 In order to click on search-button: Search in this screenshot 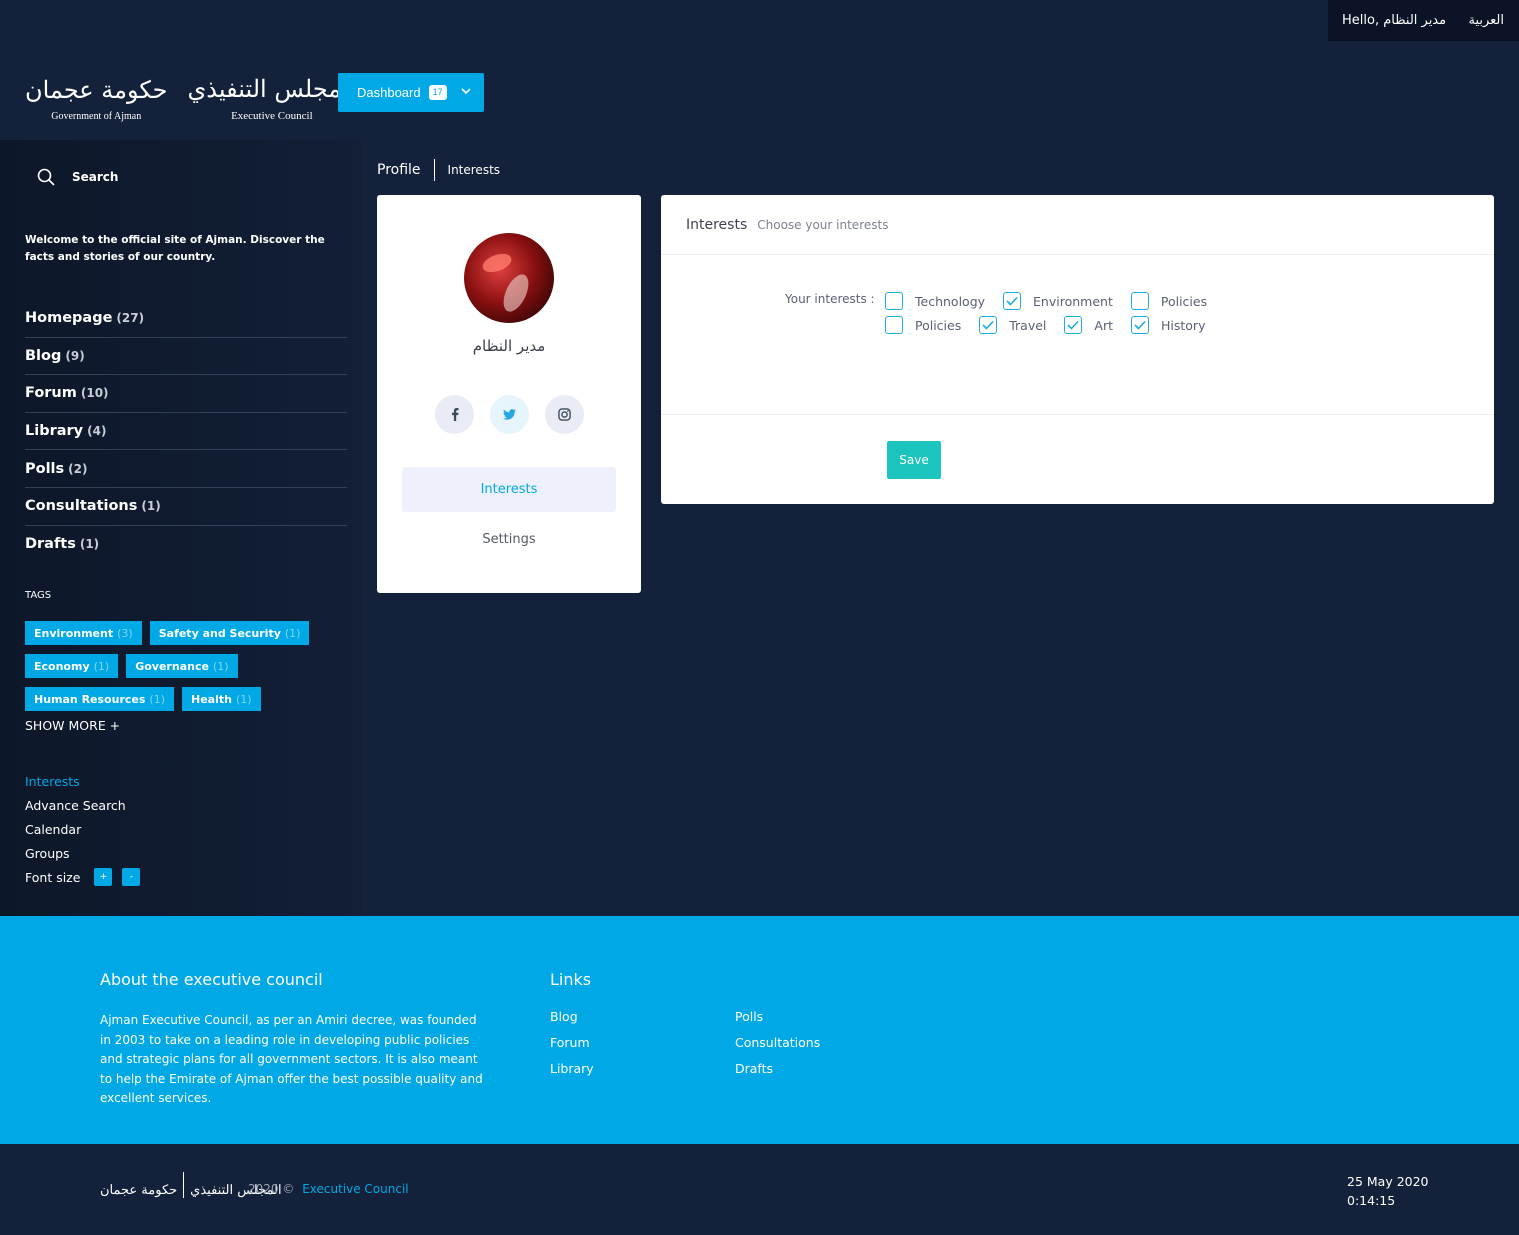, I will do `click(71, 177)`.